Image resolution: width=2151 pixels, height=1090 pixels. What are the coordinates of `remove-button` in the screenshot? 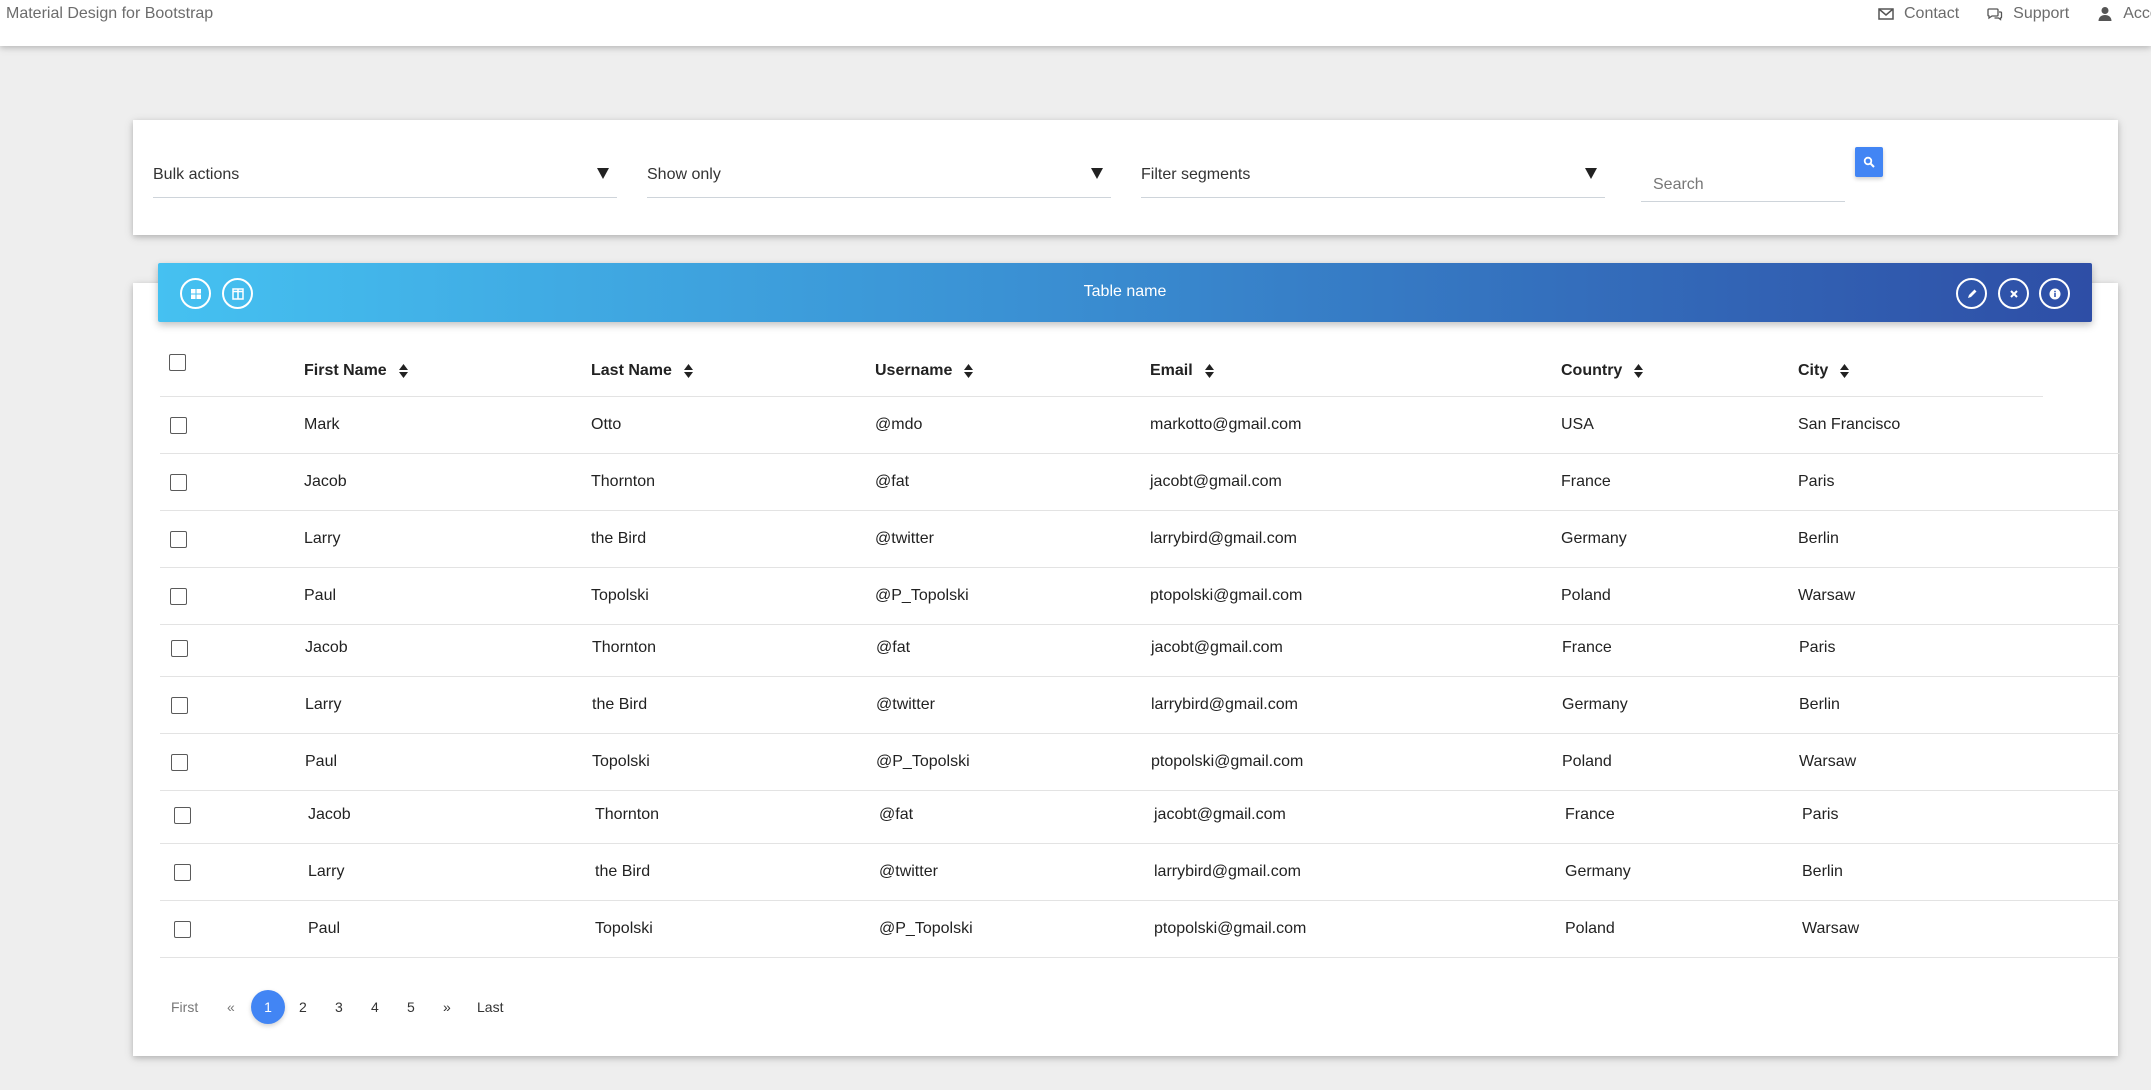 It's located at (2013, 293).